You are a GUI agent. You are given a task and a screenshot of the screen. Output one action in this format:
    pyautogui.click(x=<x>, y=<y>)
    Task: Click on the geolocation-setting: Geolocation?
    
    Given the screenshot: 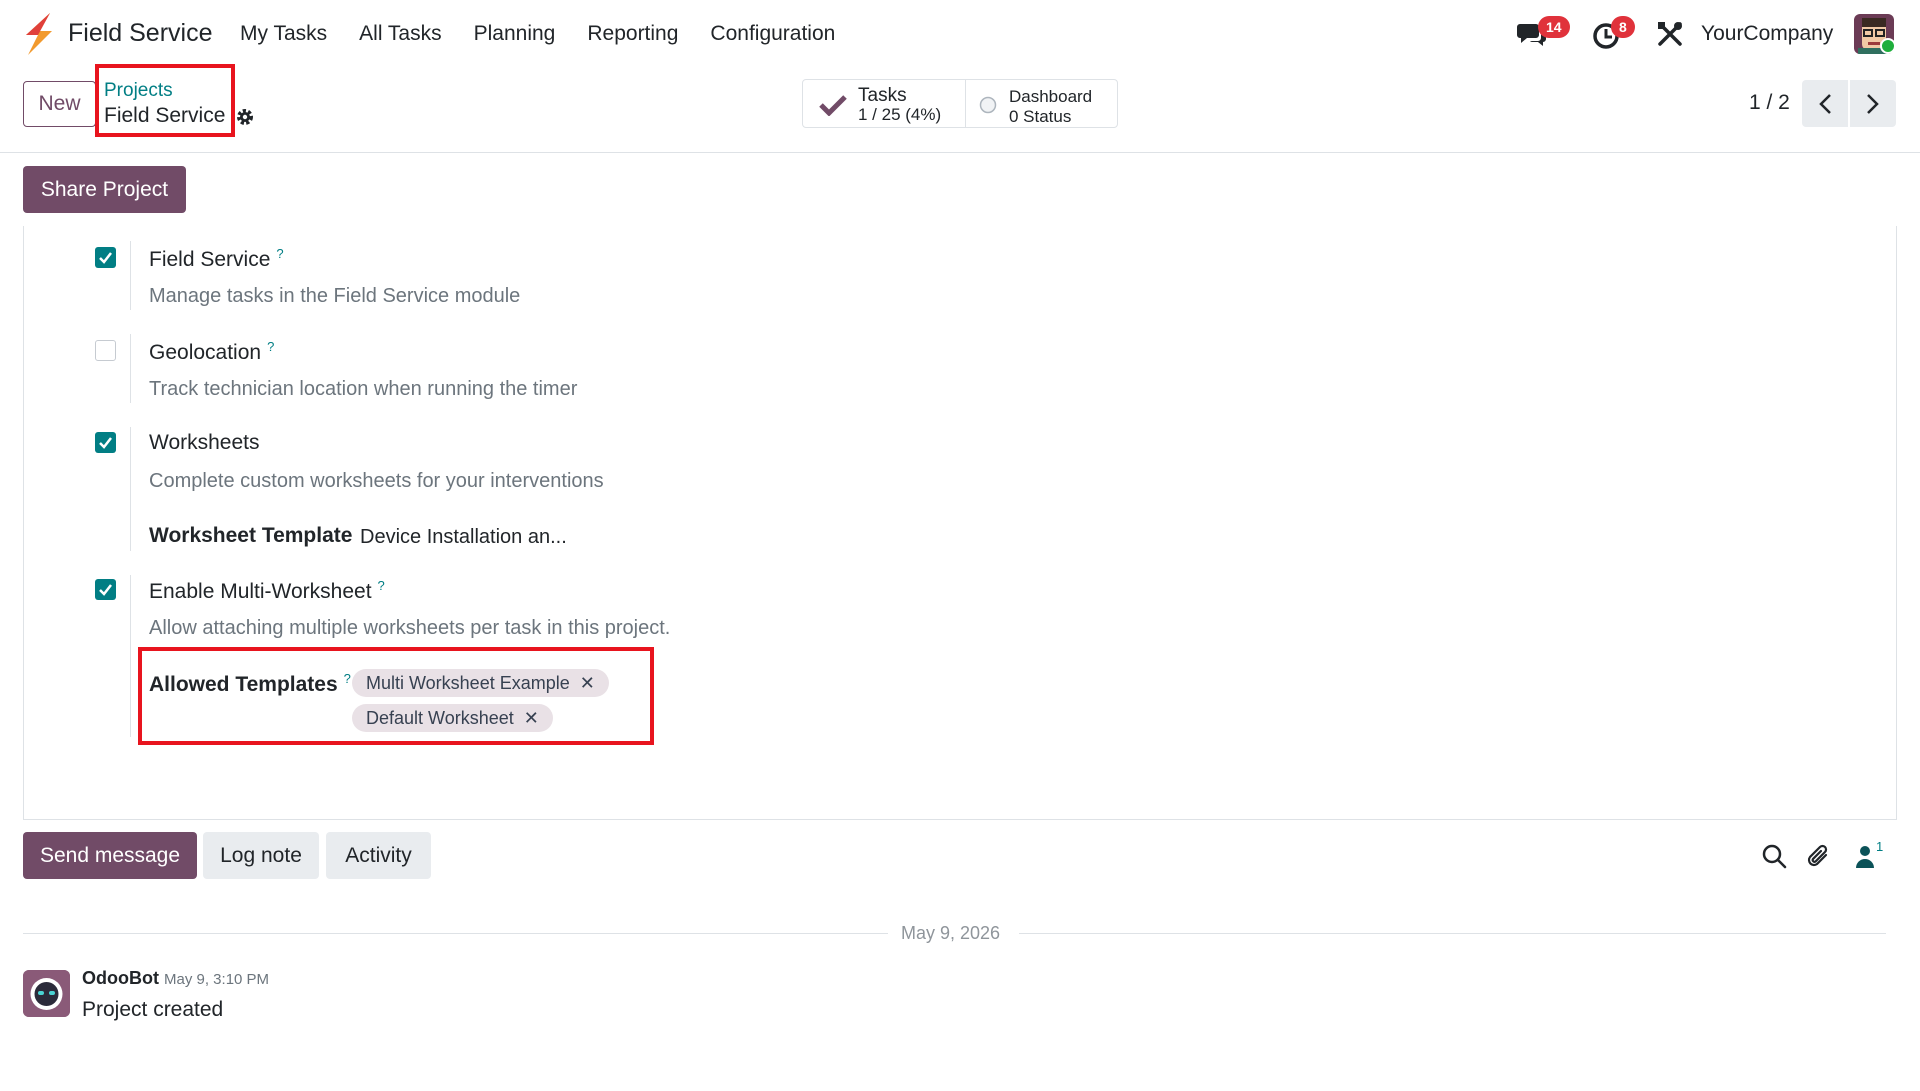 What is the action you would take?
    pyautogui.click(x=211, y=352)
    